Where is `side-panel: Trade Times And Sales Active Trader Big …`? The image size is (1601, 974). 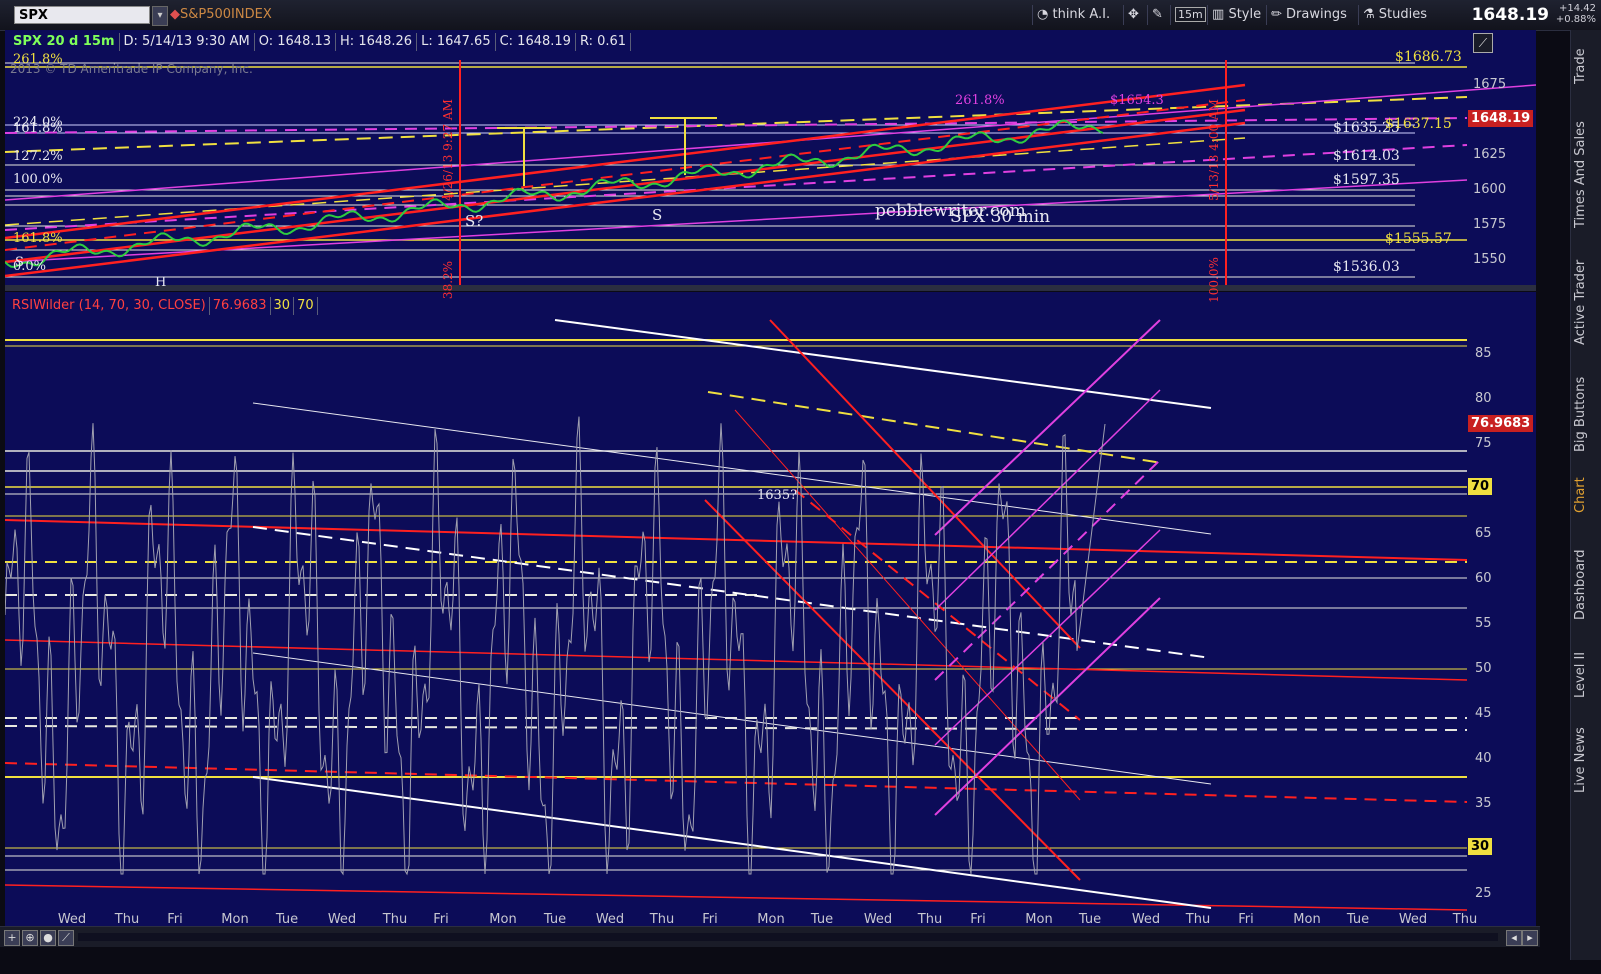
side-panel: Trade Times And Sales Active Trader Big … is located at coordinates (1585, 495).